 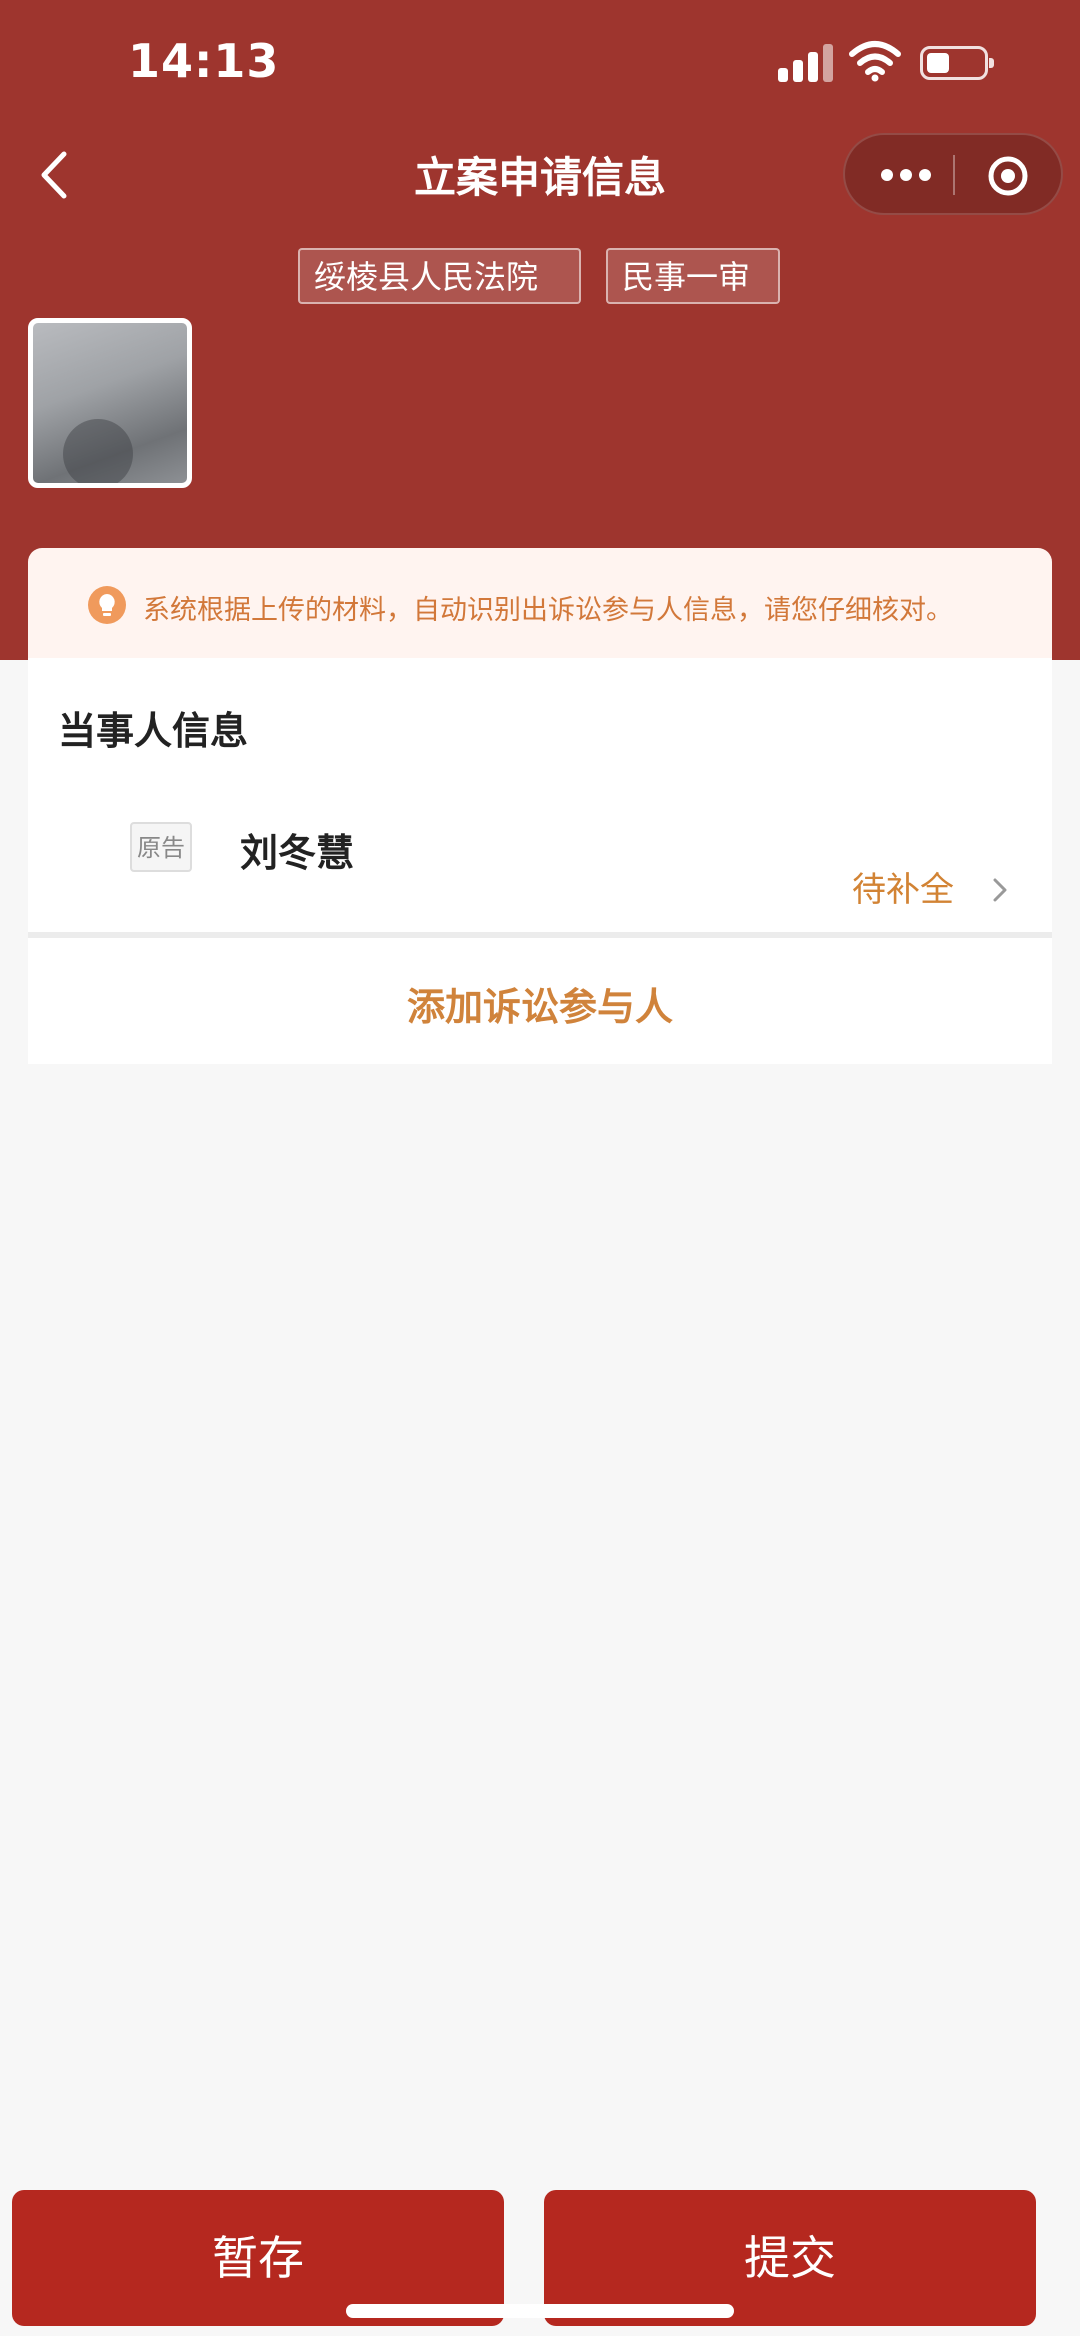 What do you see at coordinates (161, 847) in the screenshot?
I see `role-tag: 原告` at bounding box center [161, 847].